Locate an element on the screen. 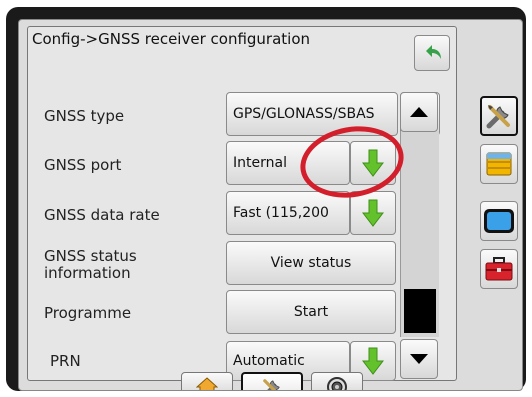 Image resolution: width=532 pixels, height=397 pixels. back-arrow-icon is located at coordinates (433, 52).